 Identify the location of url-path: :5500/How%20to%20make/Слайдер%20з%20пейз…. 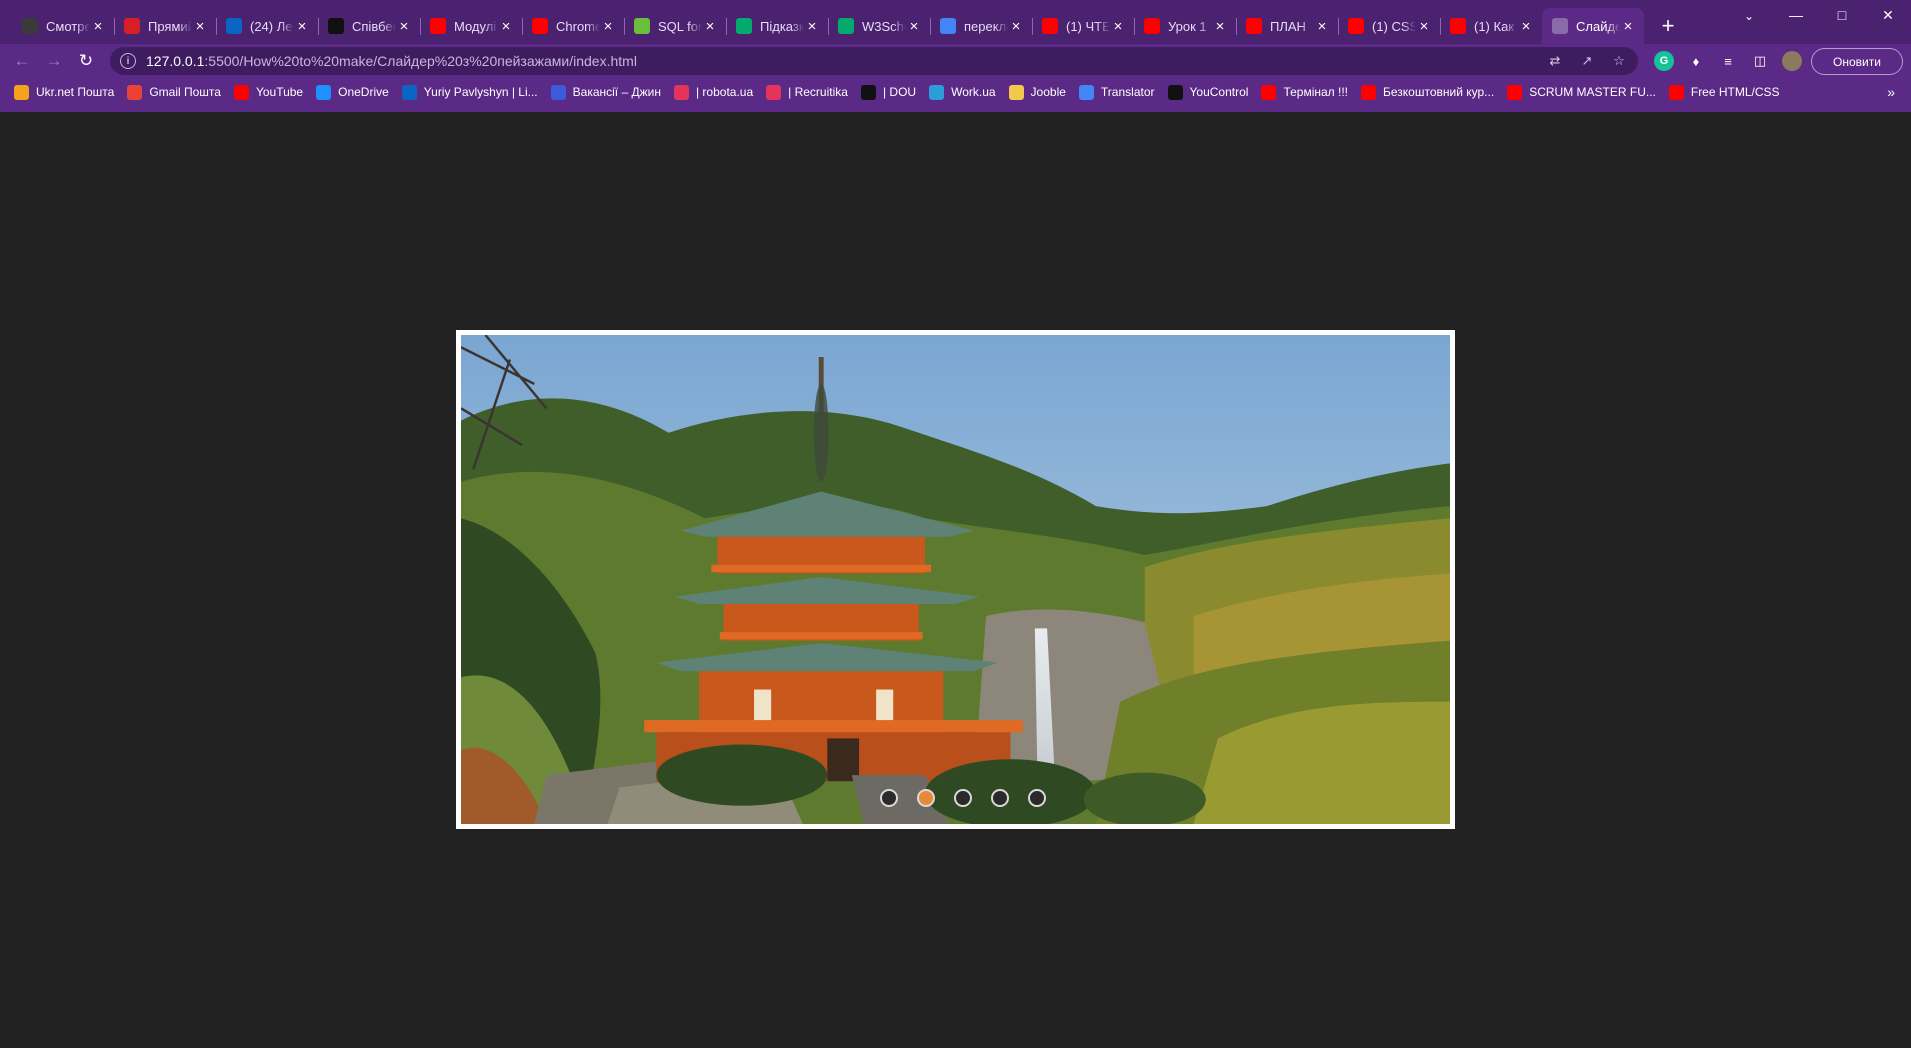
(420, 61).